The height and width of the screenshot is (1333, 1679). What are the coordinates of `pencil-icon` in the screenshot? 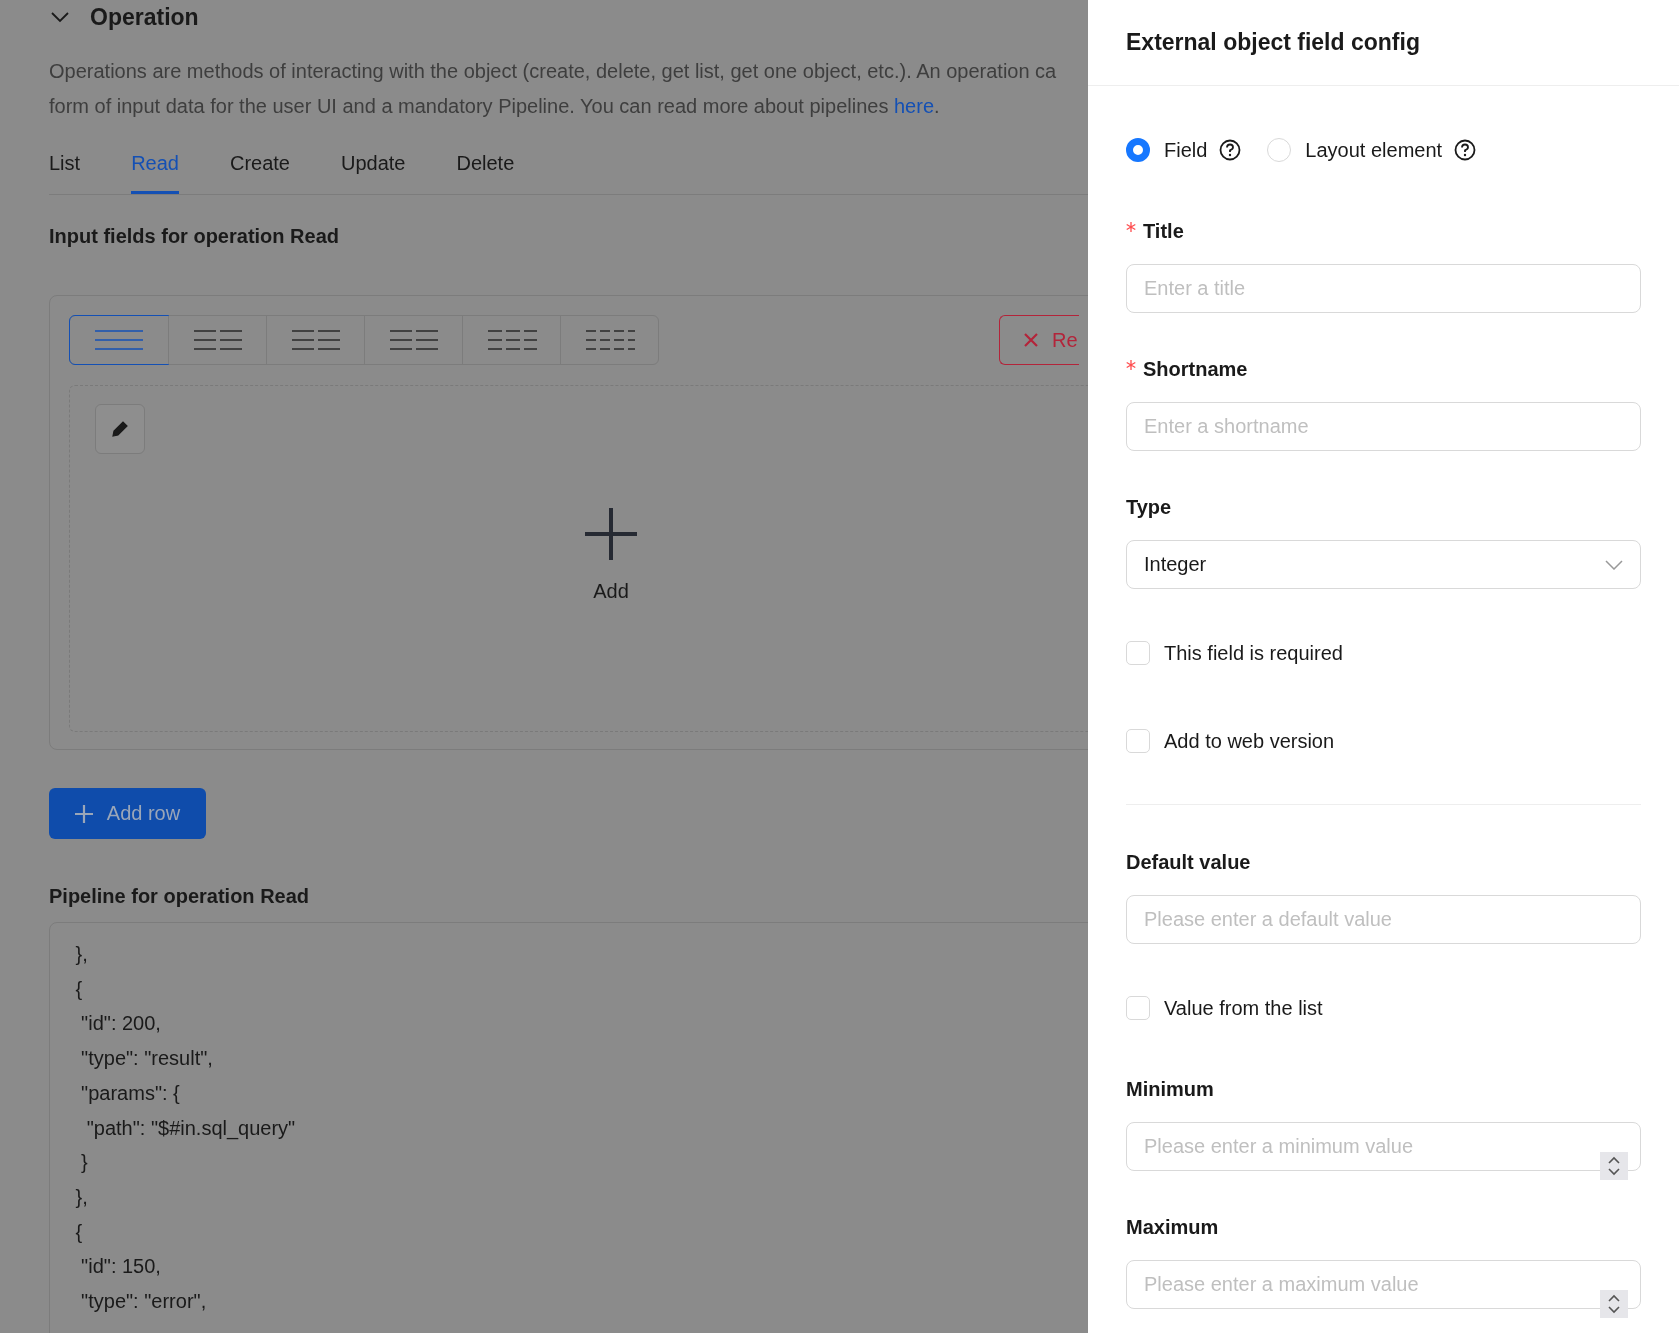 It's located at (120, 429).